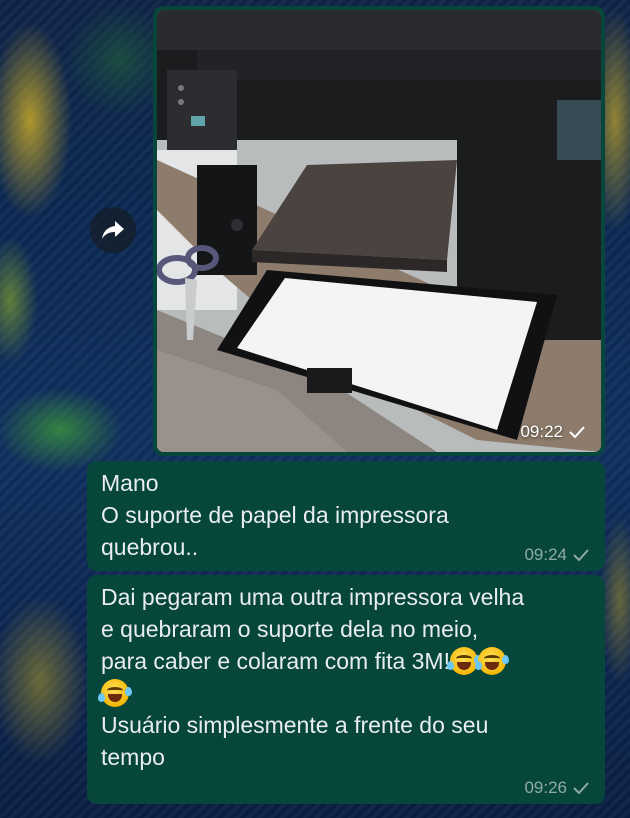  What do you see at coordinates (290, 629) in the screenshot?
I see `message-line: e quebraram o suporte dela no meio,` at bounding box center [290, 629].